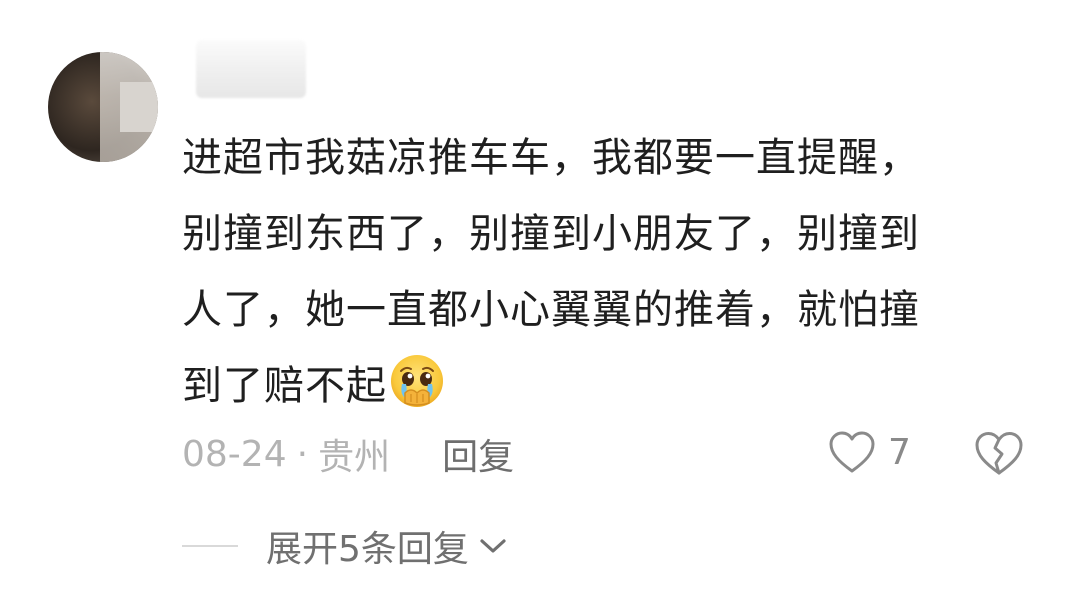 This screenshot has width=1080, height=606. I want to click on pleading-face-emoji-icon, so click(417, 381).